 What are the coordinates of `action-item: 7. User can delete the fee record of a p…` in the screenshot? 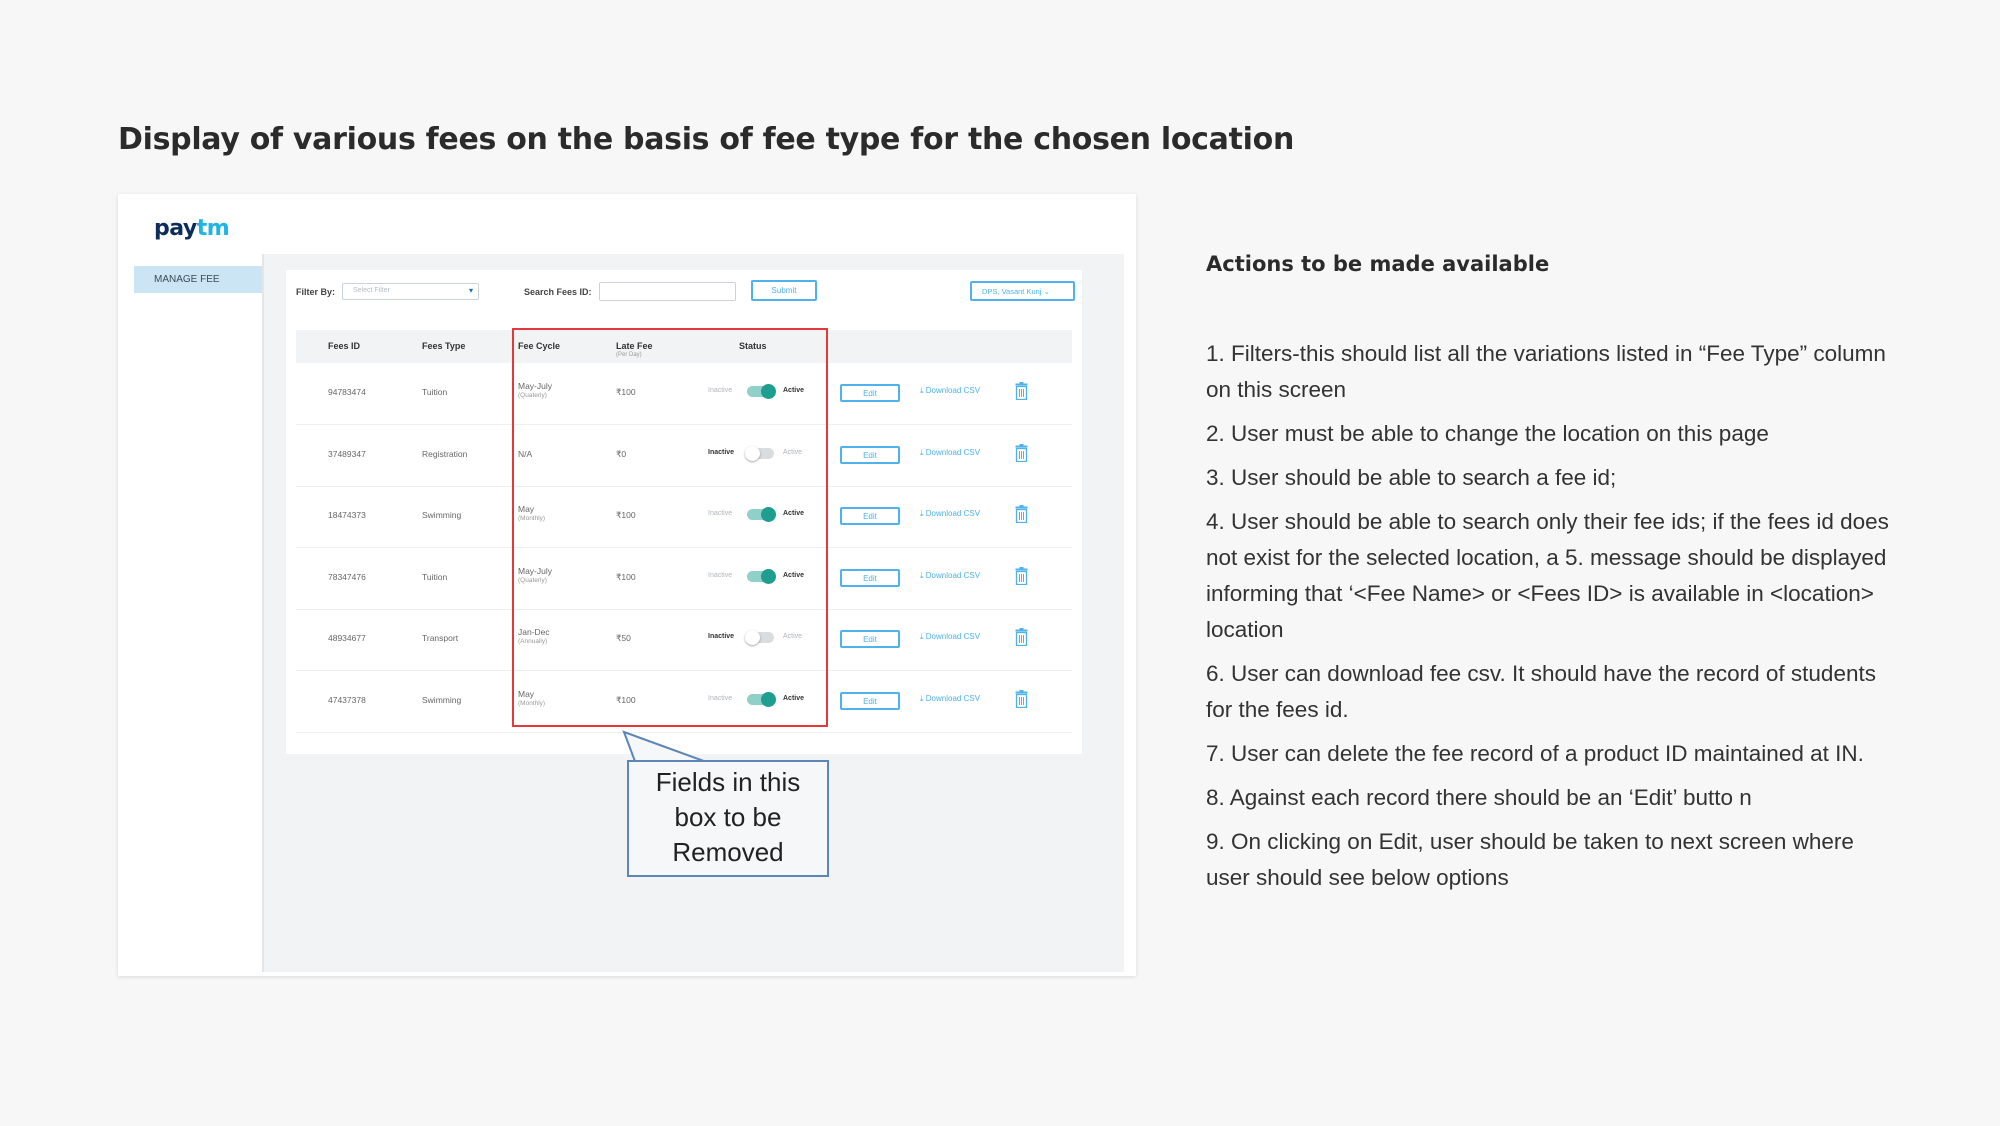 It's located at (1535, 753).